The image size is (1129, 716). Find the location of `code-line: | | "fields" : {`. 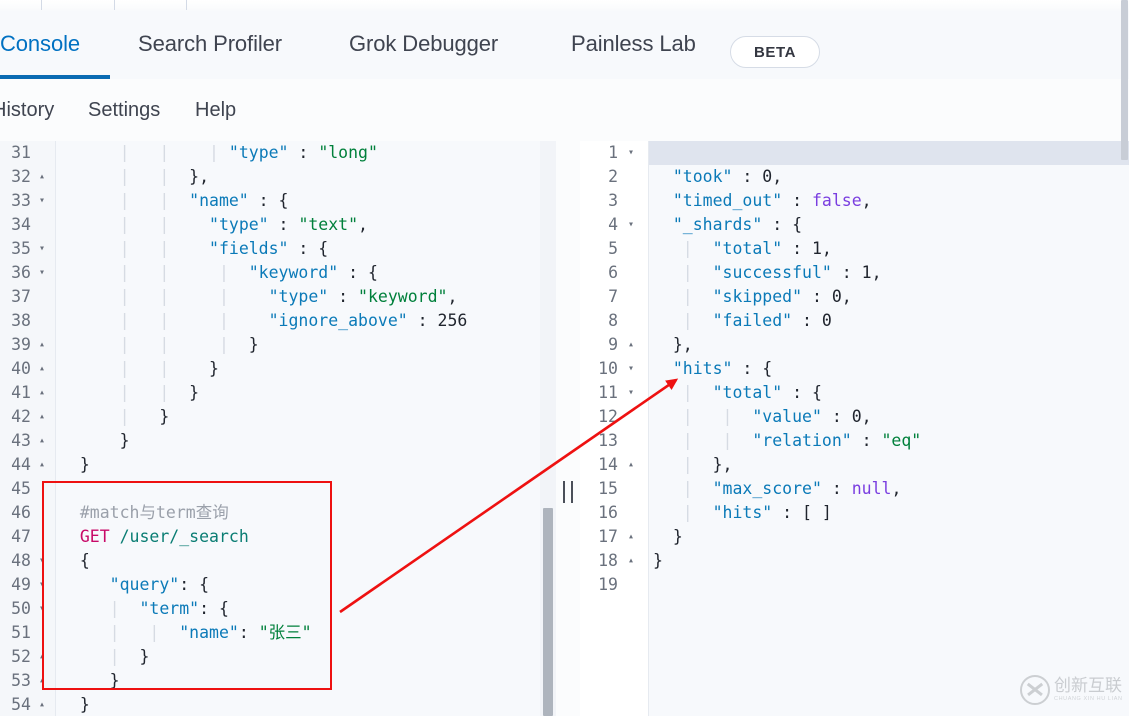

code-line: | | "fields" : { is located at coordinates (306, 249).